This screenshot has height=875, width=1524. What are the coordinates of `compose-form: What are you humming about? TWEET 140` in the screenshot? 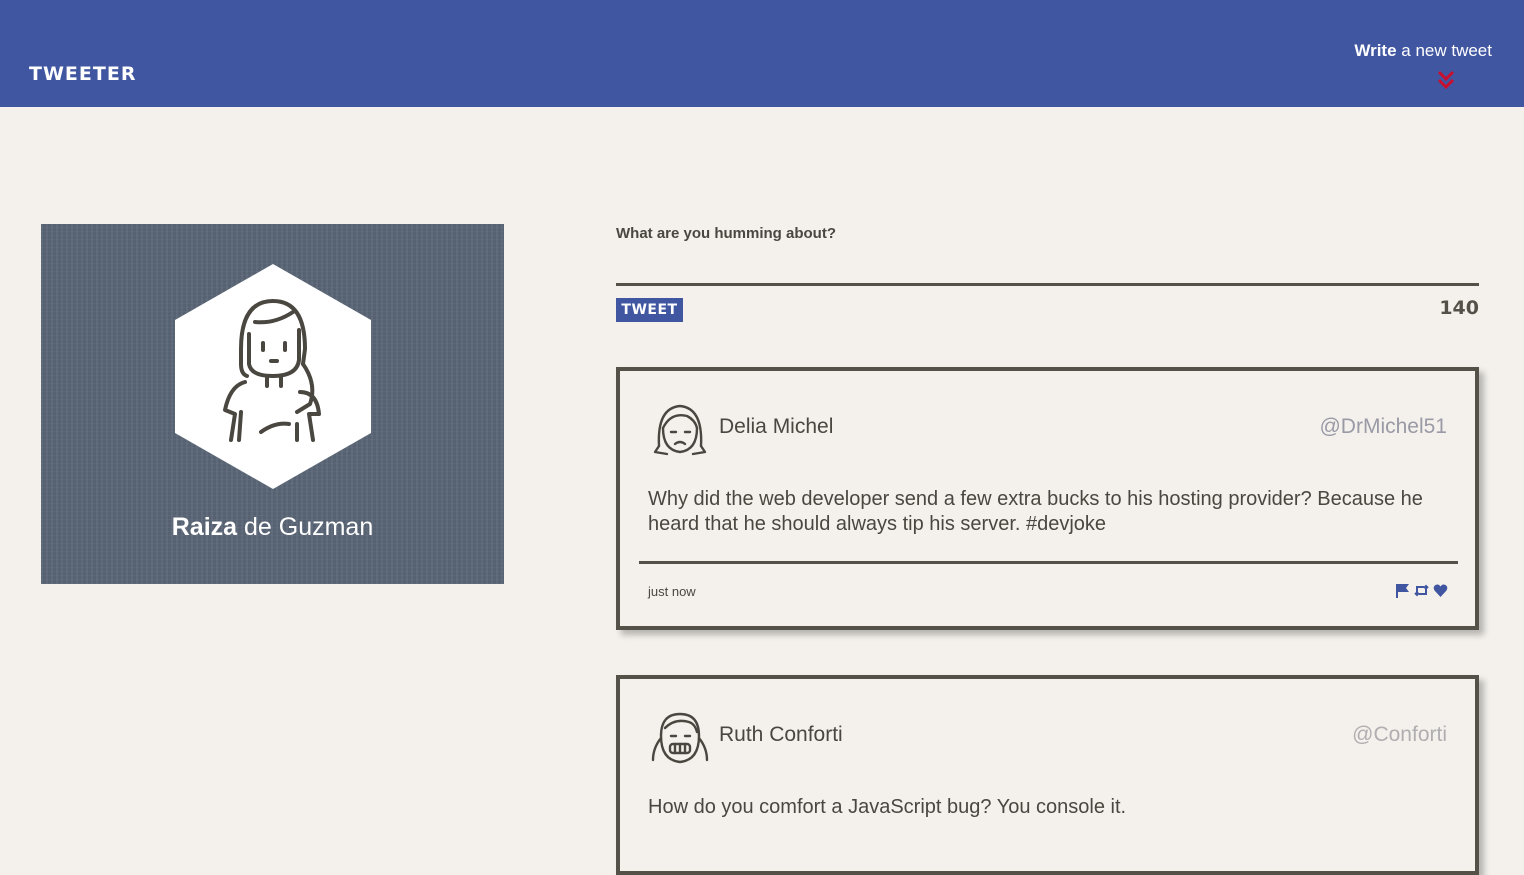 It's located at (1047, 274).